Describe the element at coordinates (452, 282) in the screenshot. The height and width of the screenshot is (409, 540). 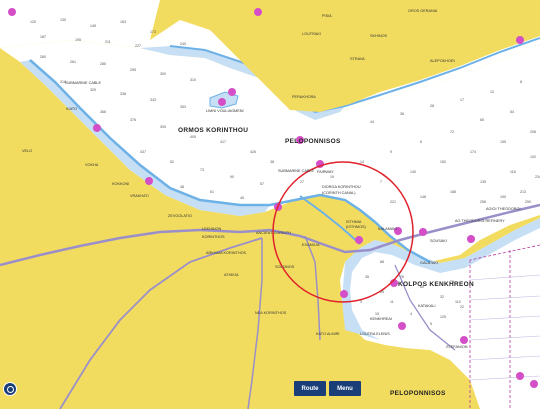
I see `depth-sounding: 70` at that location.